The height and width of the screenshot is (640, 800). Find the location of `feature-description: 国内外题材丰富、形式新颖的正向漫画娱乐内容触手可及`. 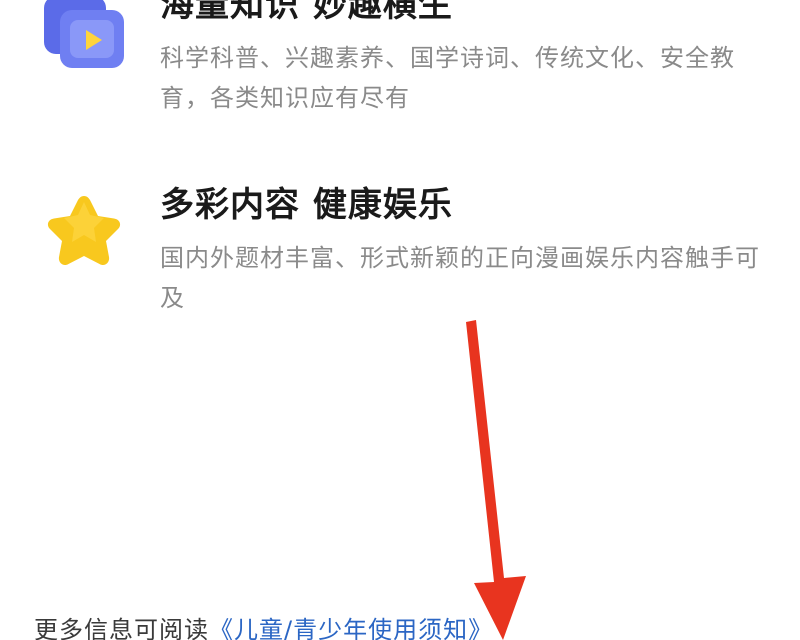

feature-description: 国内外题材丰富、形式新颖的正向漫画娱乐内容触手可及 is located at coordinates (460, 278).